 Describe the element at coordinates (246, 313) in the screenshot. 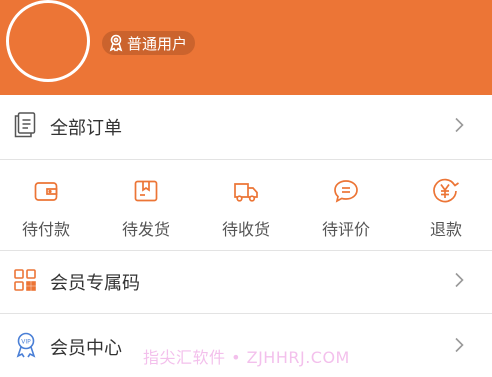

I see `divider` at that location.